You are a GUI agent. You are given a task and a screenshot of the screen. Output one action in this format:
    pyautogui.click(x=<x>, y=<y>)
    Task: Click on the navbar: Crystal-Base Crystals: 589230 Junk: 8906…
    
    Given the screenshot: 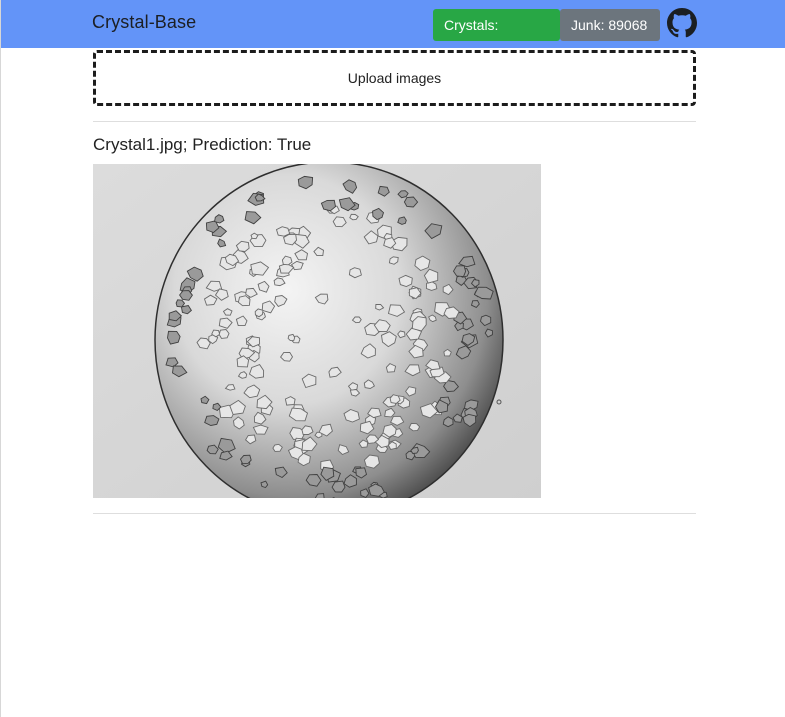 What is the action you would take?
    pyautogui.click(x=393, y=32)
    